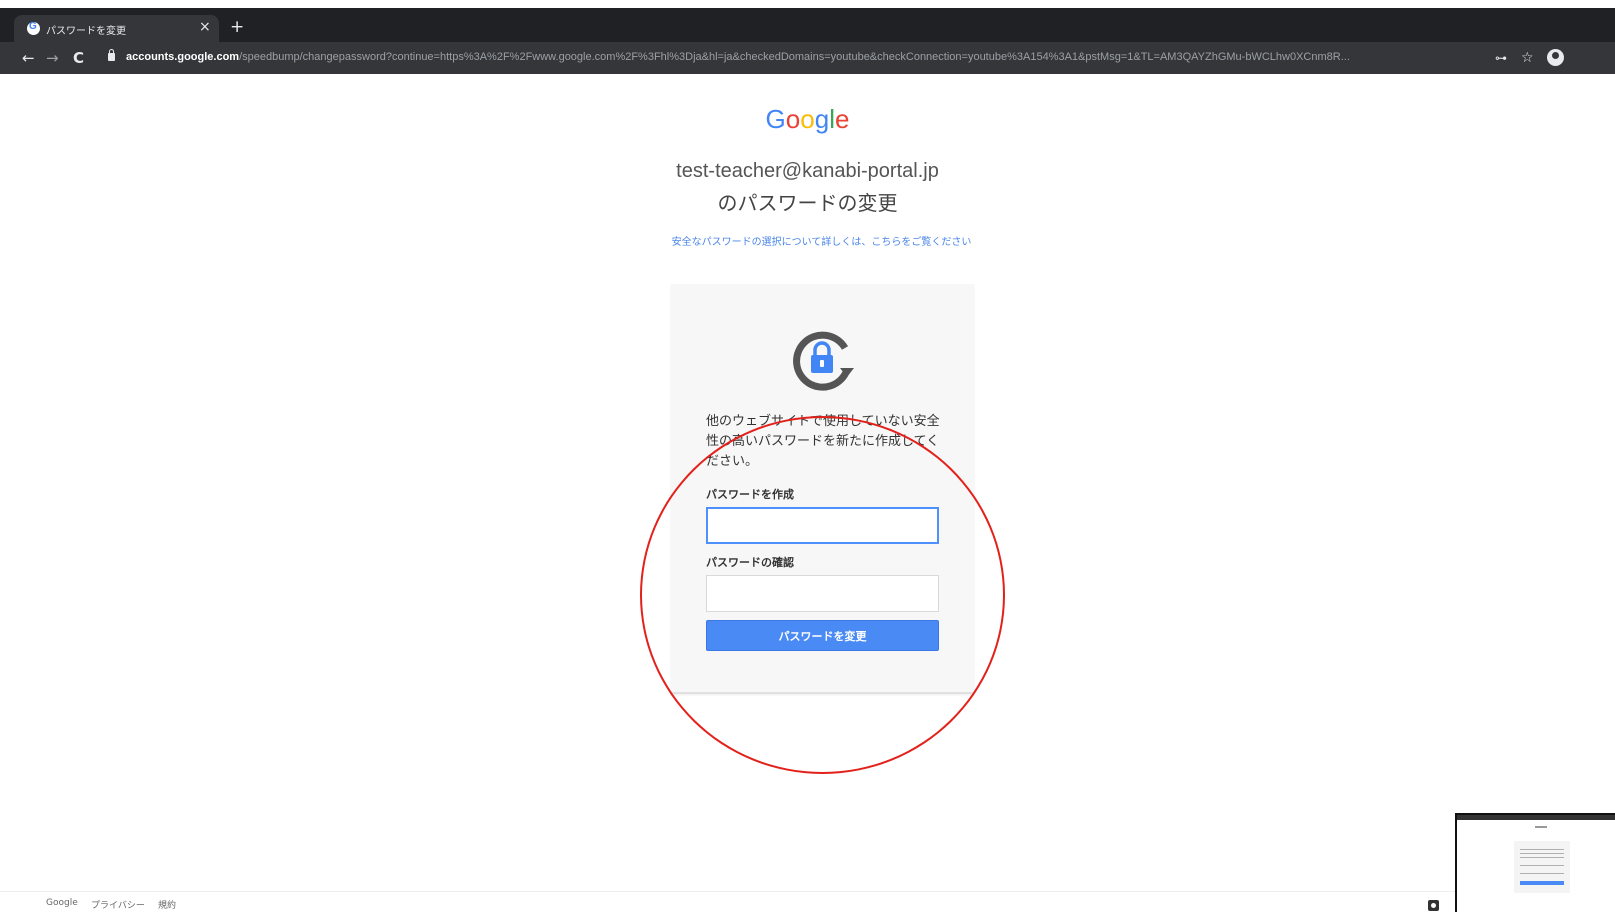  What do you see at coordinates (822, 525) in the screenshot?
I see `create-password-input` at bounding box center [822, 525].